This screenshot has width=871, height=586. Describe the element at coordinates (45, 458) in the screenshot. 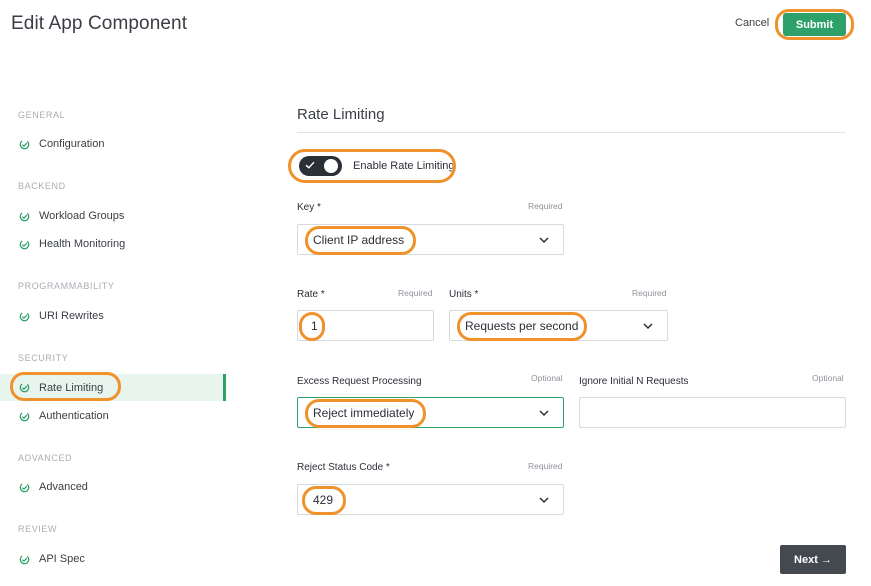

I see `sidebar-section-advanced: ADVANCED` at that location.